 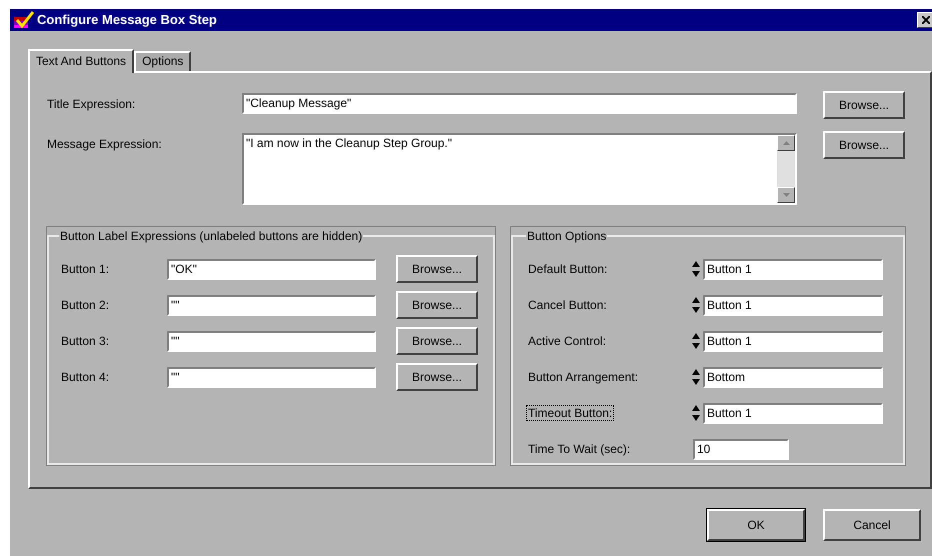 I want to click on button-label-field: "OK", so click(x=271, y=269).